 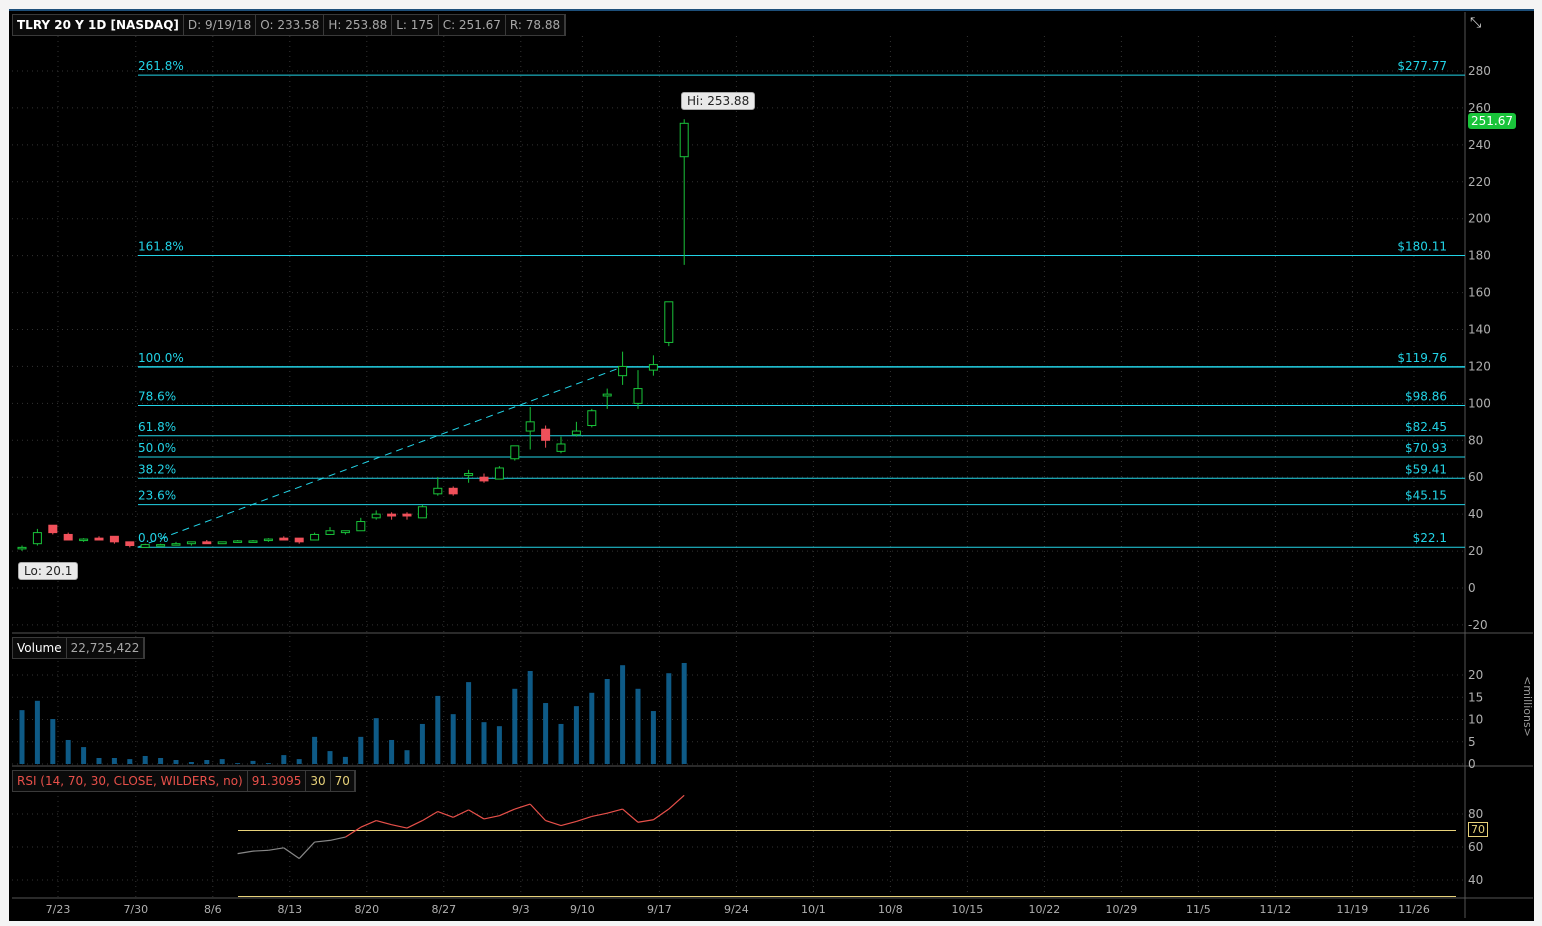 I want to click on rsi-tick-label: 80, so click(x=1475, y=814).